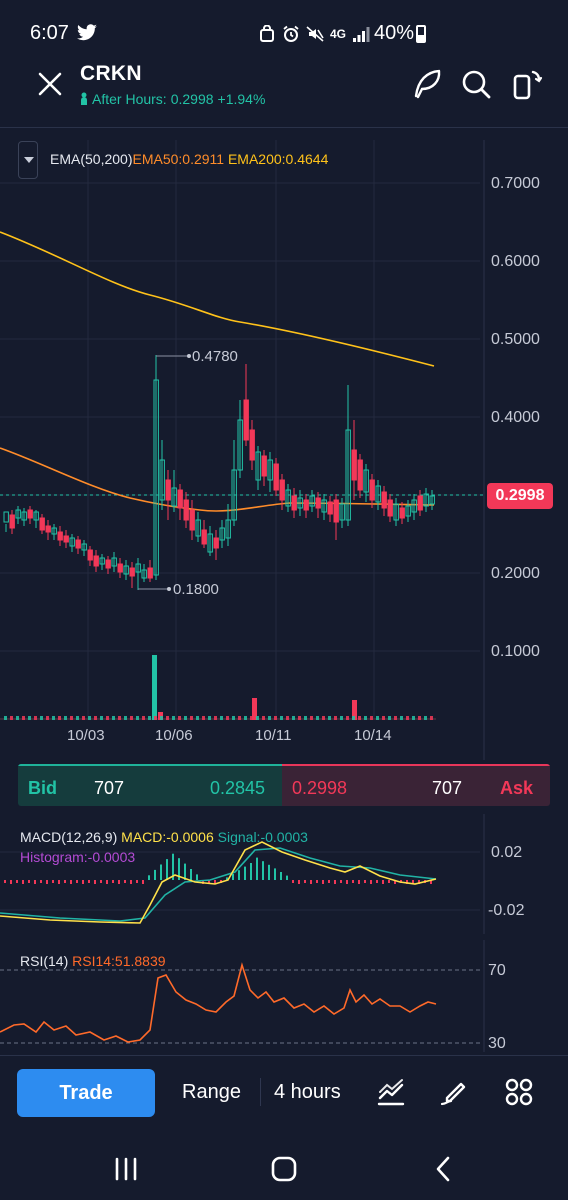 The image size is (568, 1200). I want to click on back-icon, so click(444, 1169).